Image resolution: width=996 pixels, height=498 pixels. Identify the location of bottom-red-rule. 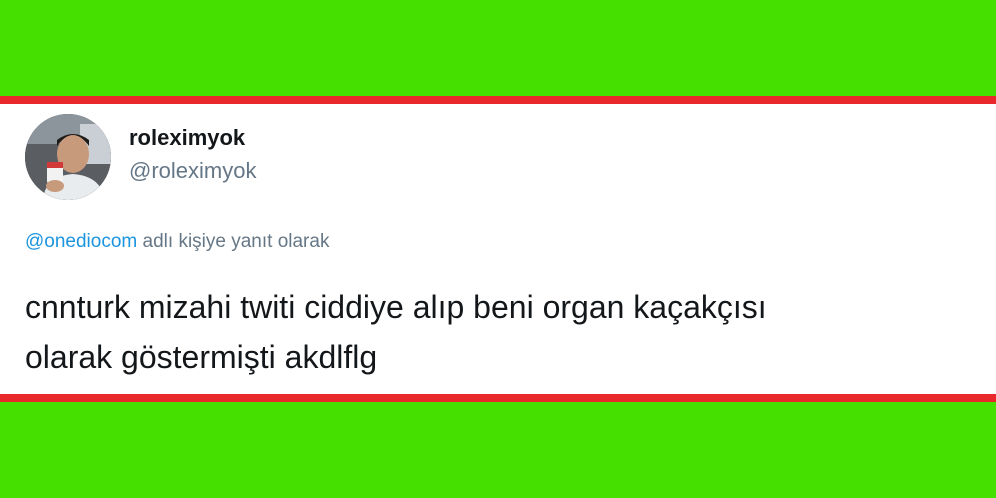
(498, 398).